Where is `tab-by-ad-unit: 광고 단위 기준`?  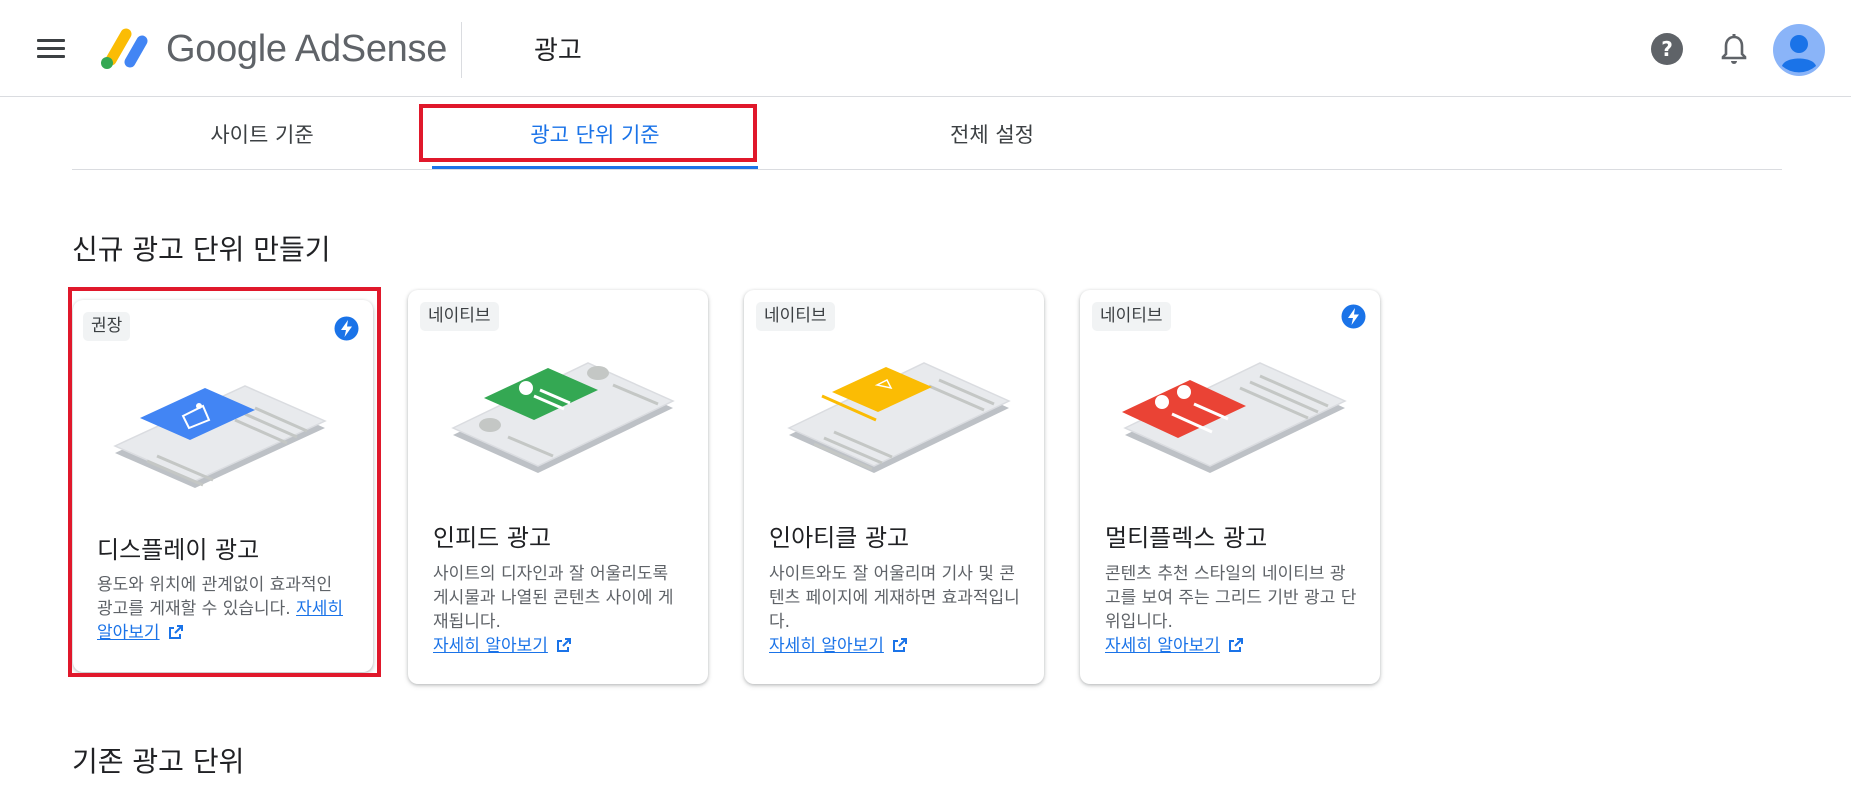
tab-by-ad-unit: 광고 단위 기준 is located at coordinates (595, 134).